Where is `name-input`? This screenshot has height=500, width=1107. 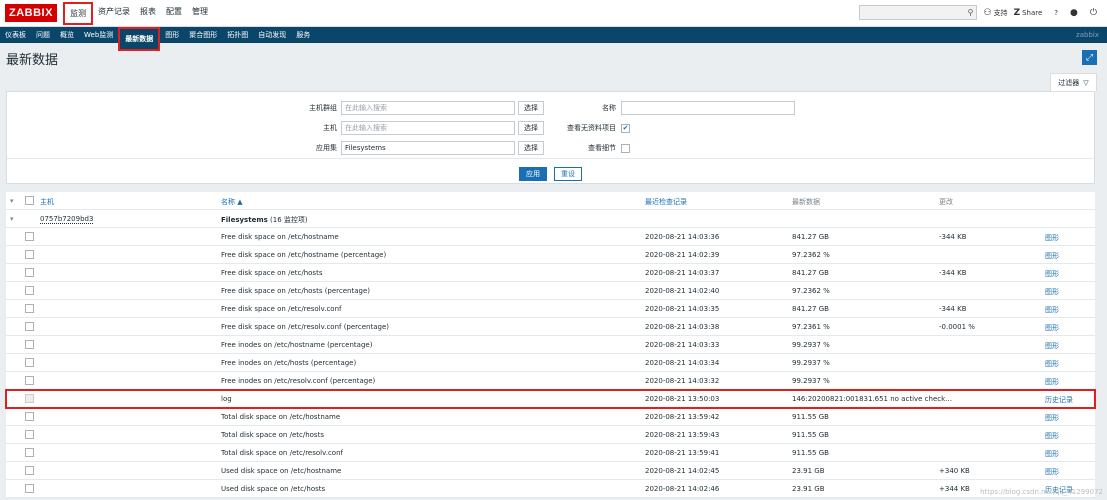
name-input is located at coordinates (708, 108).